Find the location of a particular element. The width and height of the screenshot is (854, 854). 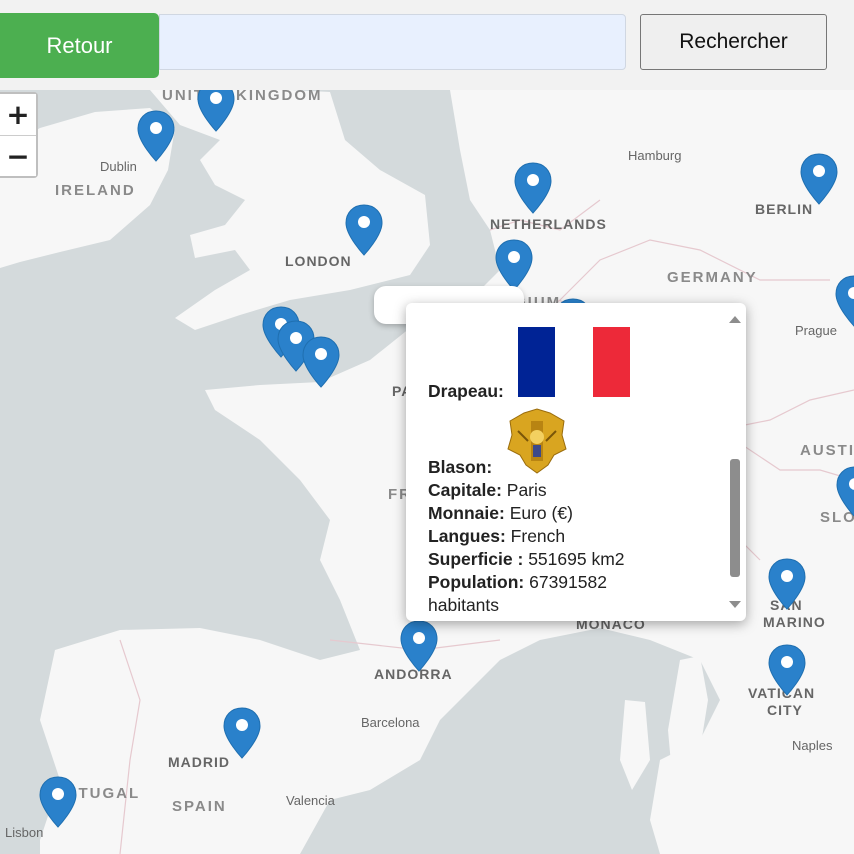

label-barcelona: Barcelona is located at coordinates (390, 722).